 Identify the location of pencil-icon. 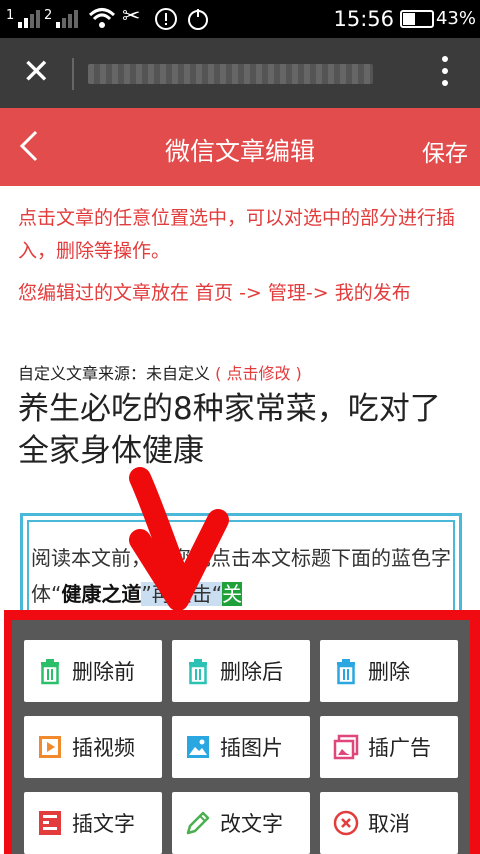
(198, 823).